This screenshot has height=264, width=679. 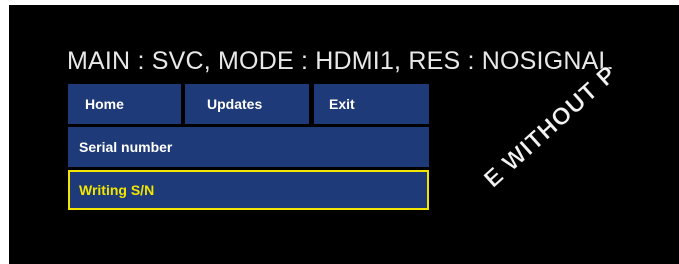 I want to click on exit-button: Exit, so click(x=371, y=104).